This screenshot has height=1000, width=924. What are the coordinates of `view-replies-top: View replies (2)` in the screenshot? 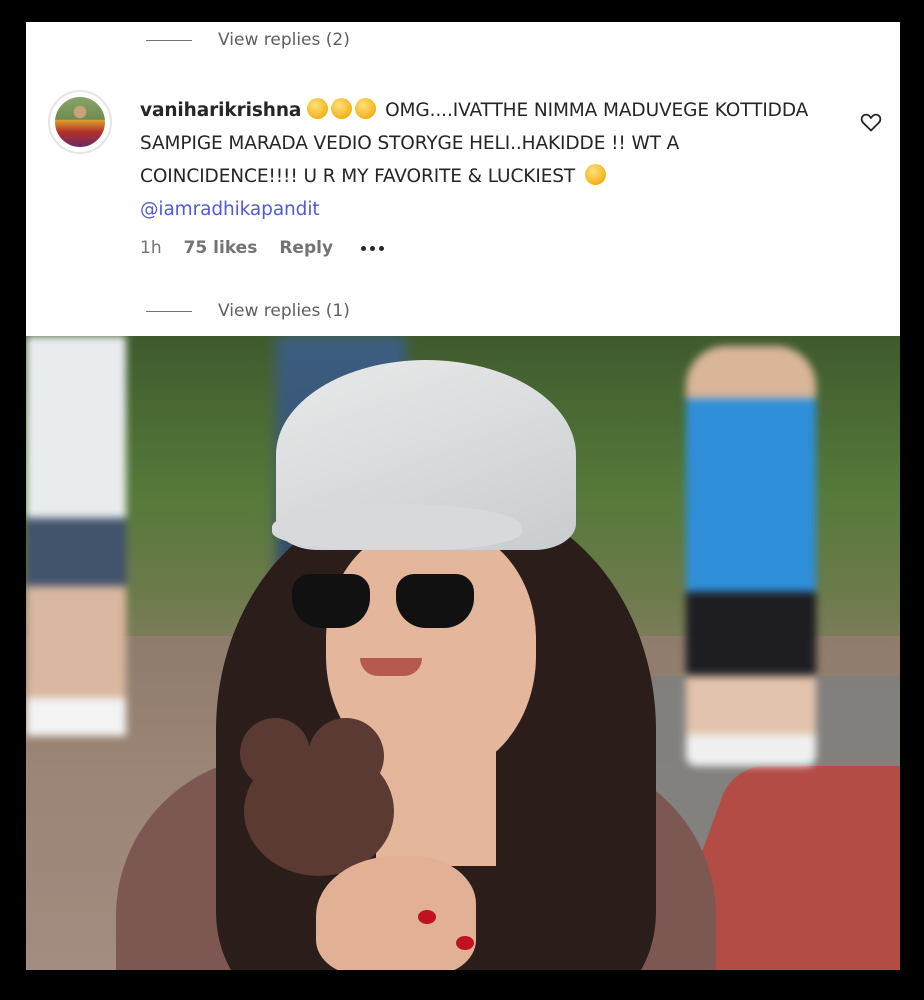 It's located at (248, 40).